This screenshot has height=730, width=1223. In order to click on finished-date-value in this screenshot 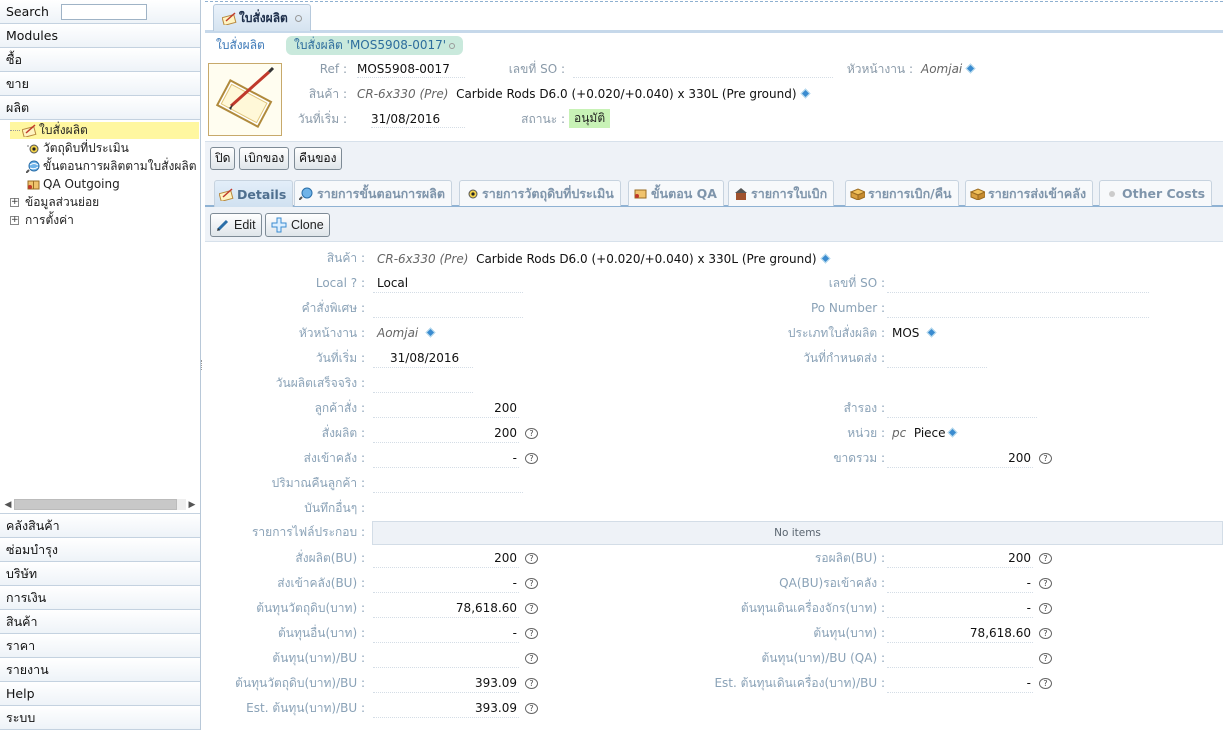, I will do `click(423, 383)`.